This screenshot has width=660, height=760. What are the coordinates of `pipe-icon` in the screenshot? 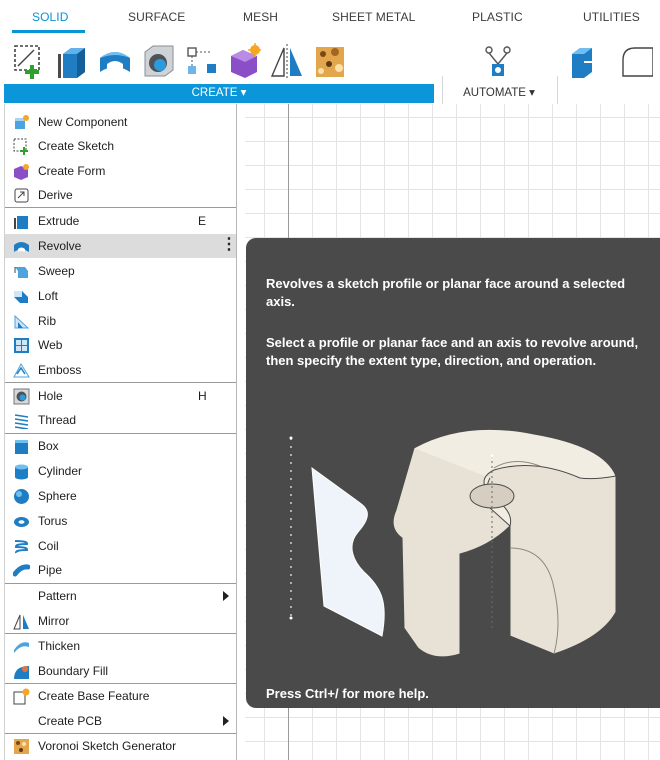 It's located at (21, 570).